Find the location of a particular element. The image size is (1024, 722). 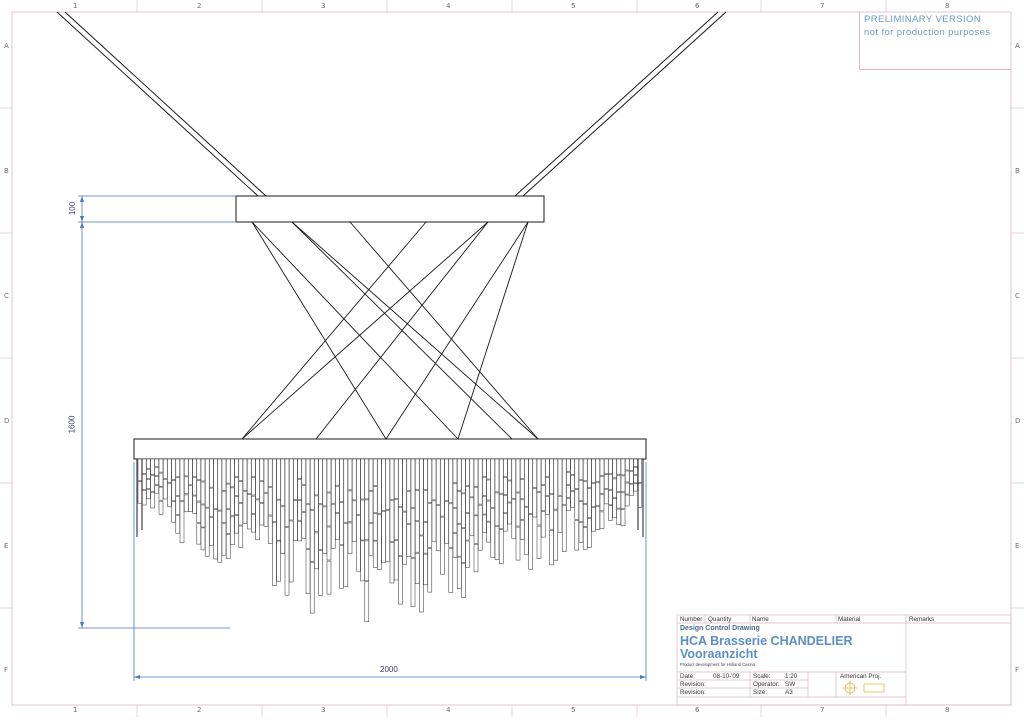

zone-col-bottom-8: 8 is located at coordinates (947, 710).